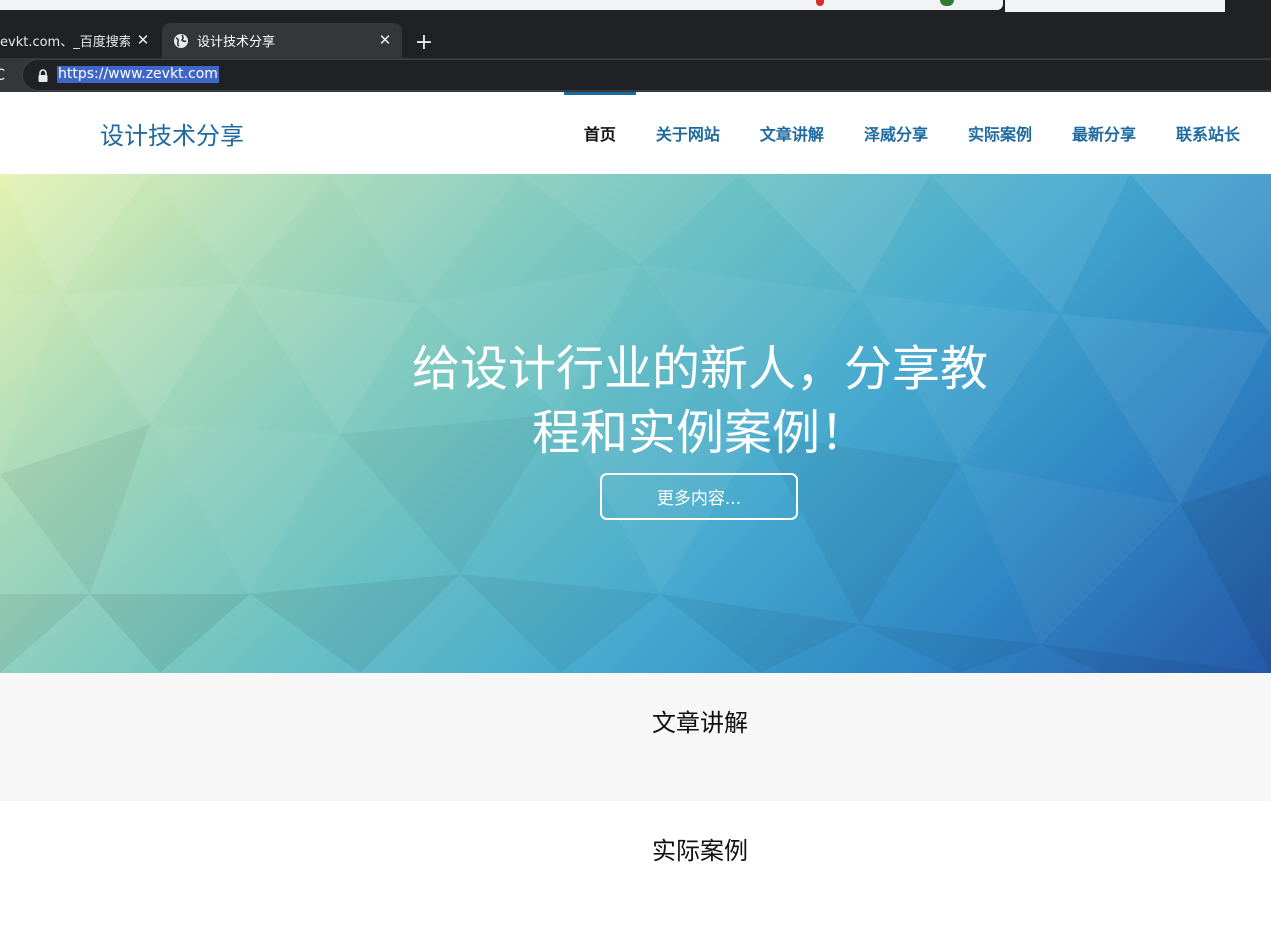 This screenshot has width=1271, height=928. Describe the element at coordinates (635, 737) in the screenshot. I see `articles-section: 文章讲解` at that location.